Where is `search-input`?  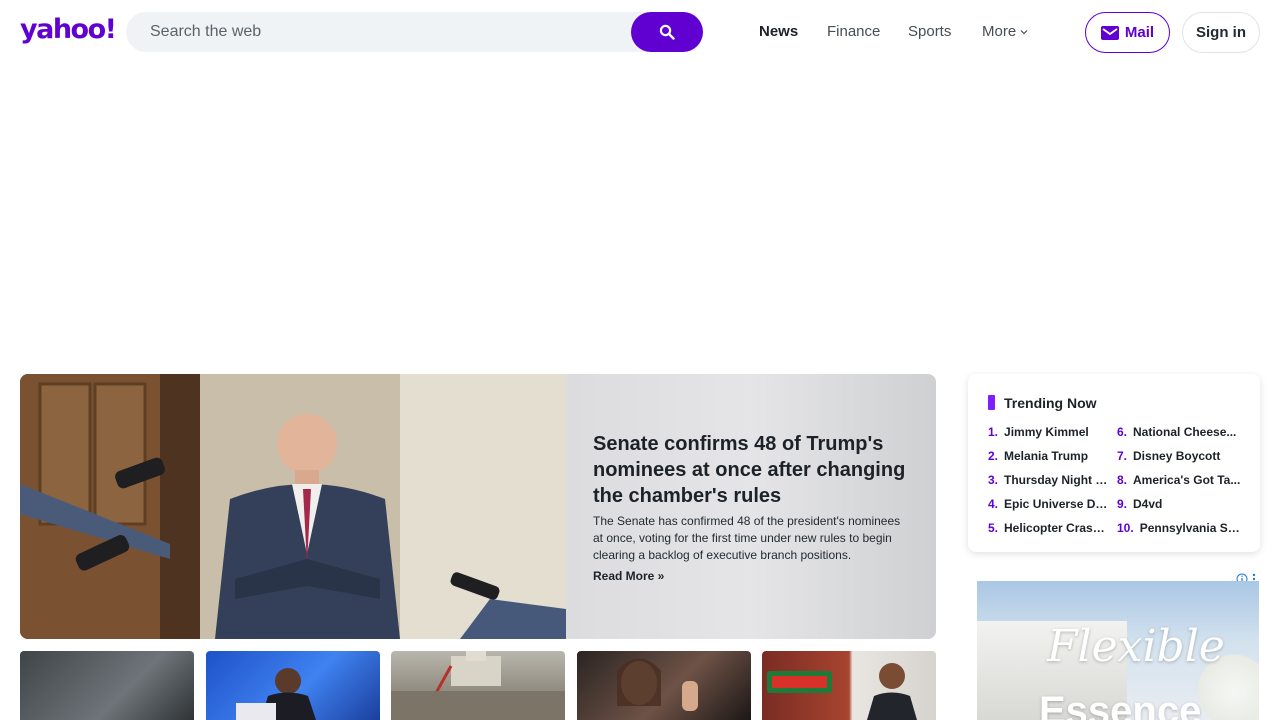
search-input is located at coordinates (378, 32).